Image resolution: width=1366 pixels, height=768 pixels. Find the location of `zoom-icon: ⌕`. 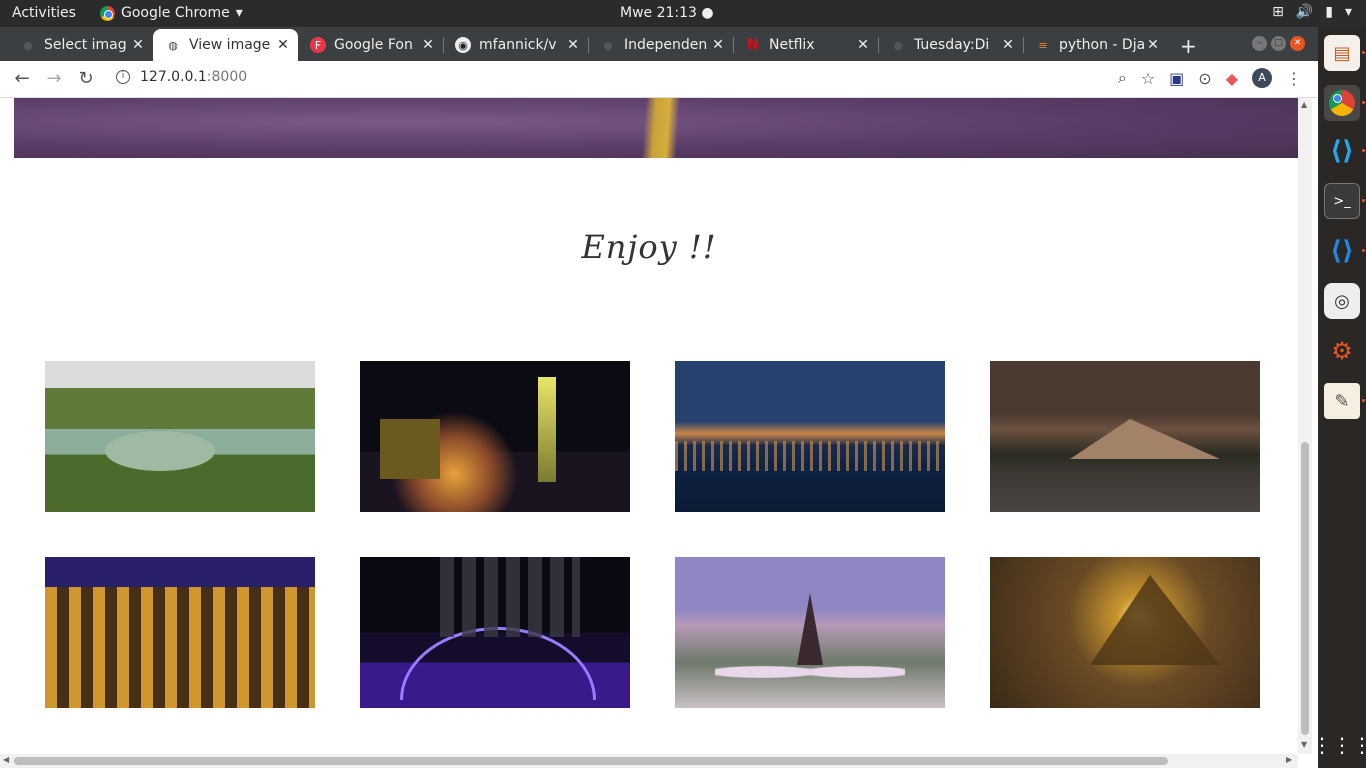

zoom-icon: ⌕ is located at coordinates (1122, 78).